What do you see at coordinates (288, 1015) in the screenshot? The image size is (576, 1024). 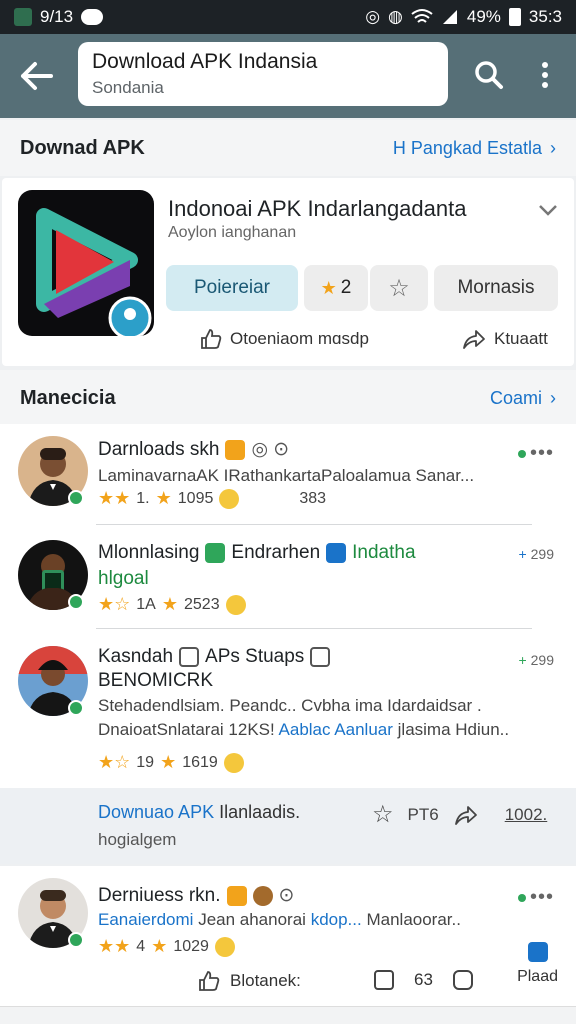 I see `bottom-edge` at bounding box center [288, 1015].